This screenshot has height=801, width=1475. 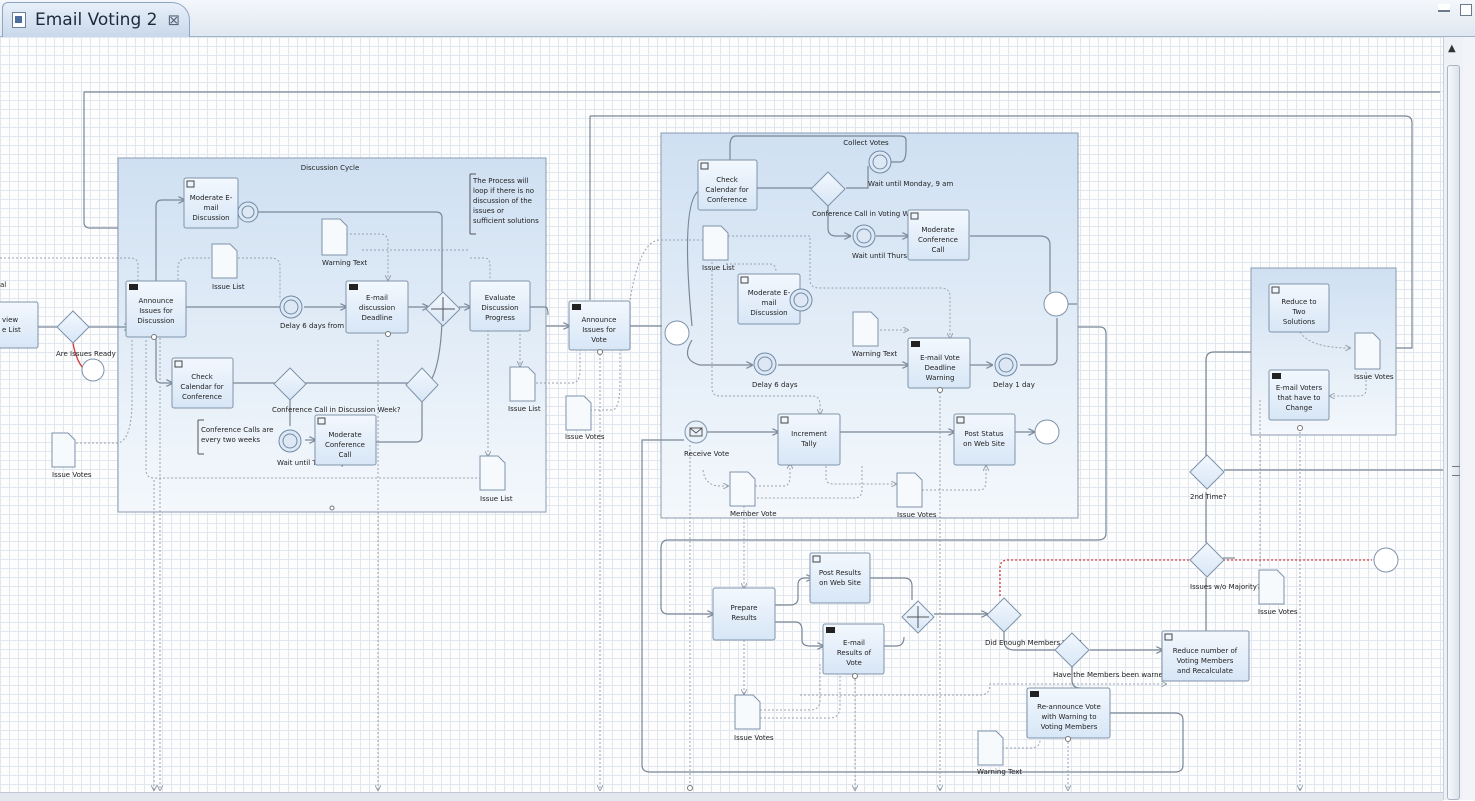 I want to click on timer-icon, so click(x=248, y=212).